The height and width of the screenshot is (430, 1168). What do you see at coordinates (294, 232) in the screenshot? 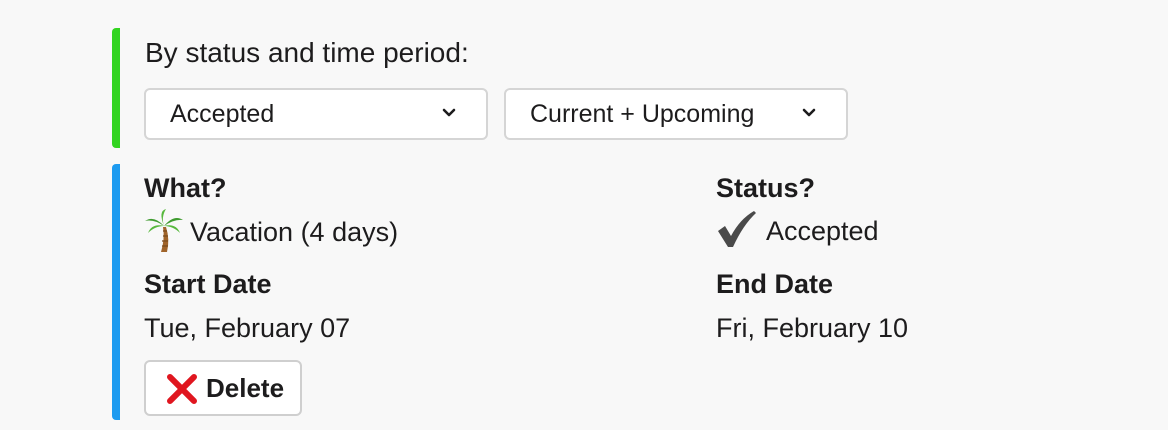
I see `what-value: Vacation (4 days)` at bounding box center [294, 232].